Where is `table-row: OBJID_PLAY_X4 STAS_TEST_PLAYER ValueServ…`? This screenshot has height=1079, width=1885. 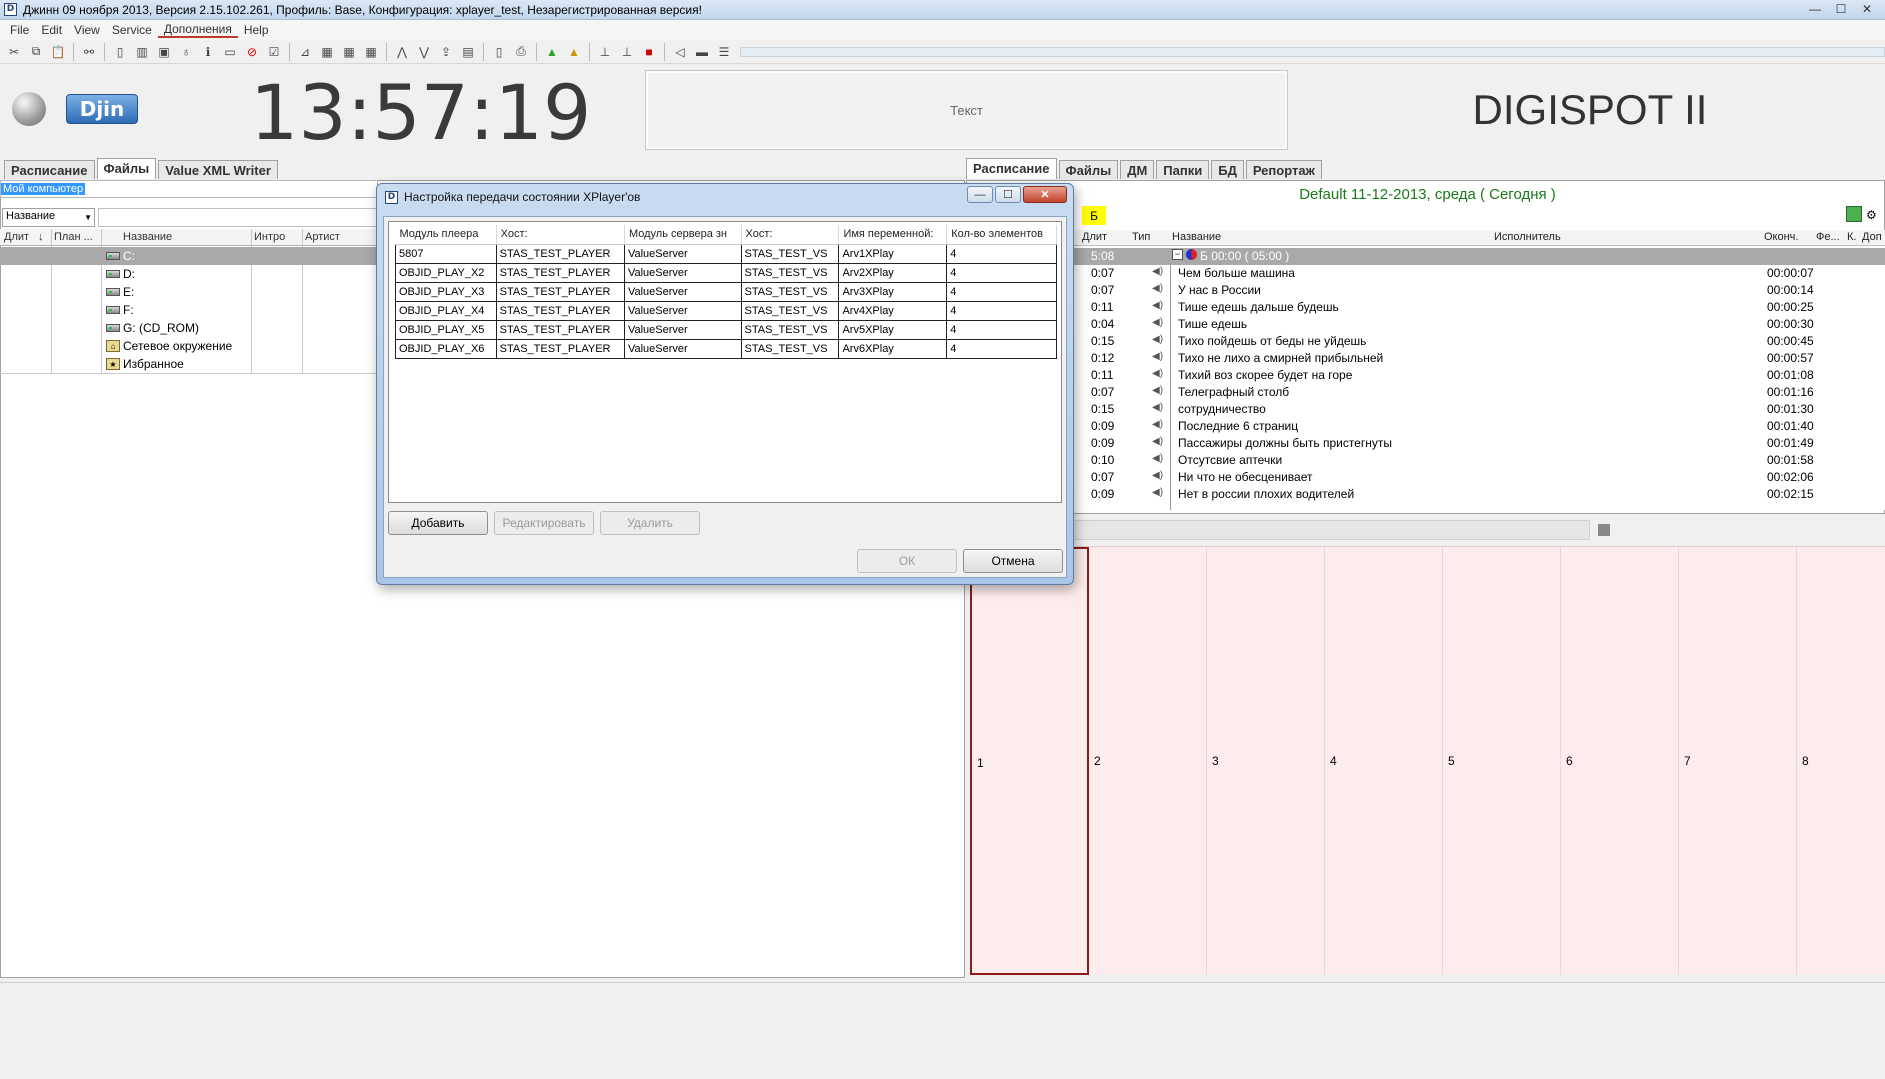 table-row: OBJID_PLAY_X4 STAS_TEST_PLAYER ValueServ… is located at coordinates (726, 310).